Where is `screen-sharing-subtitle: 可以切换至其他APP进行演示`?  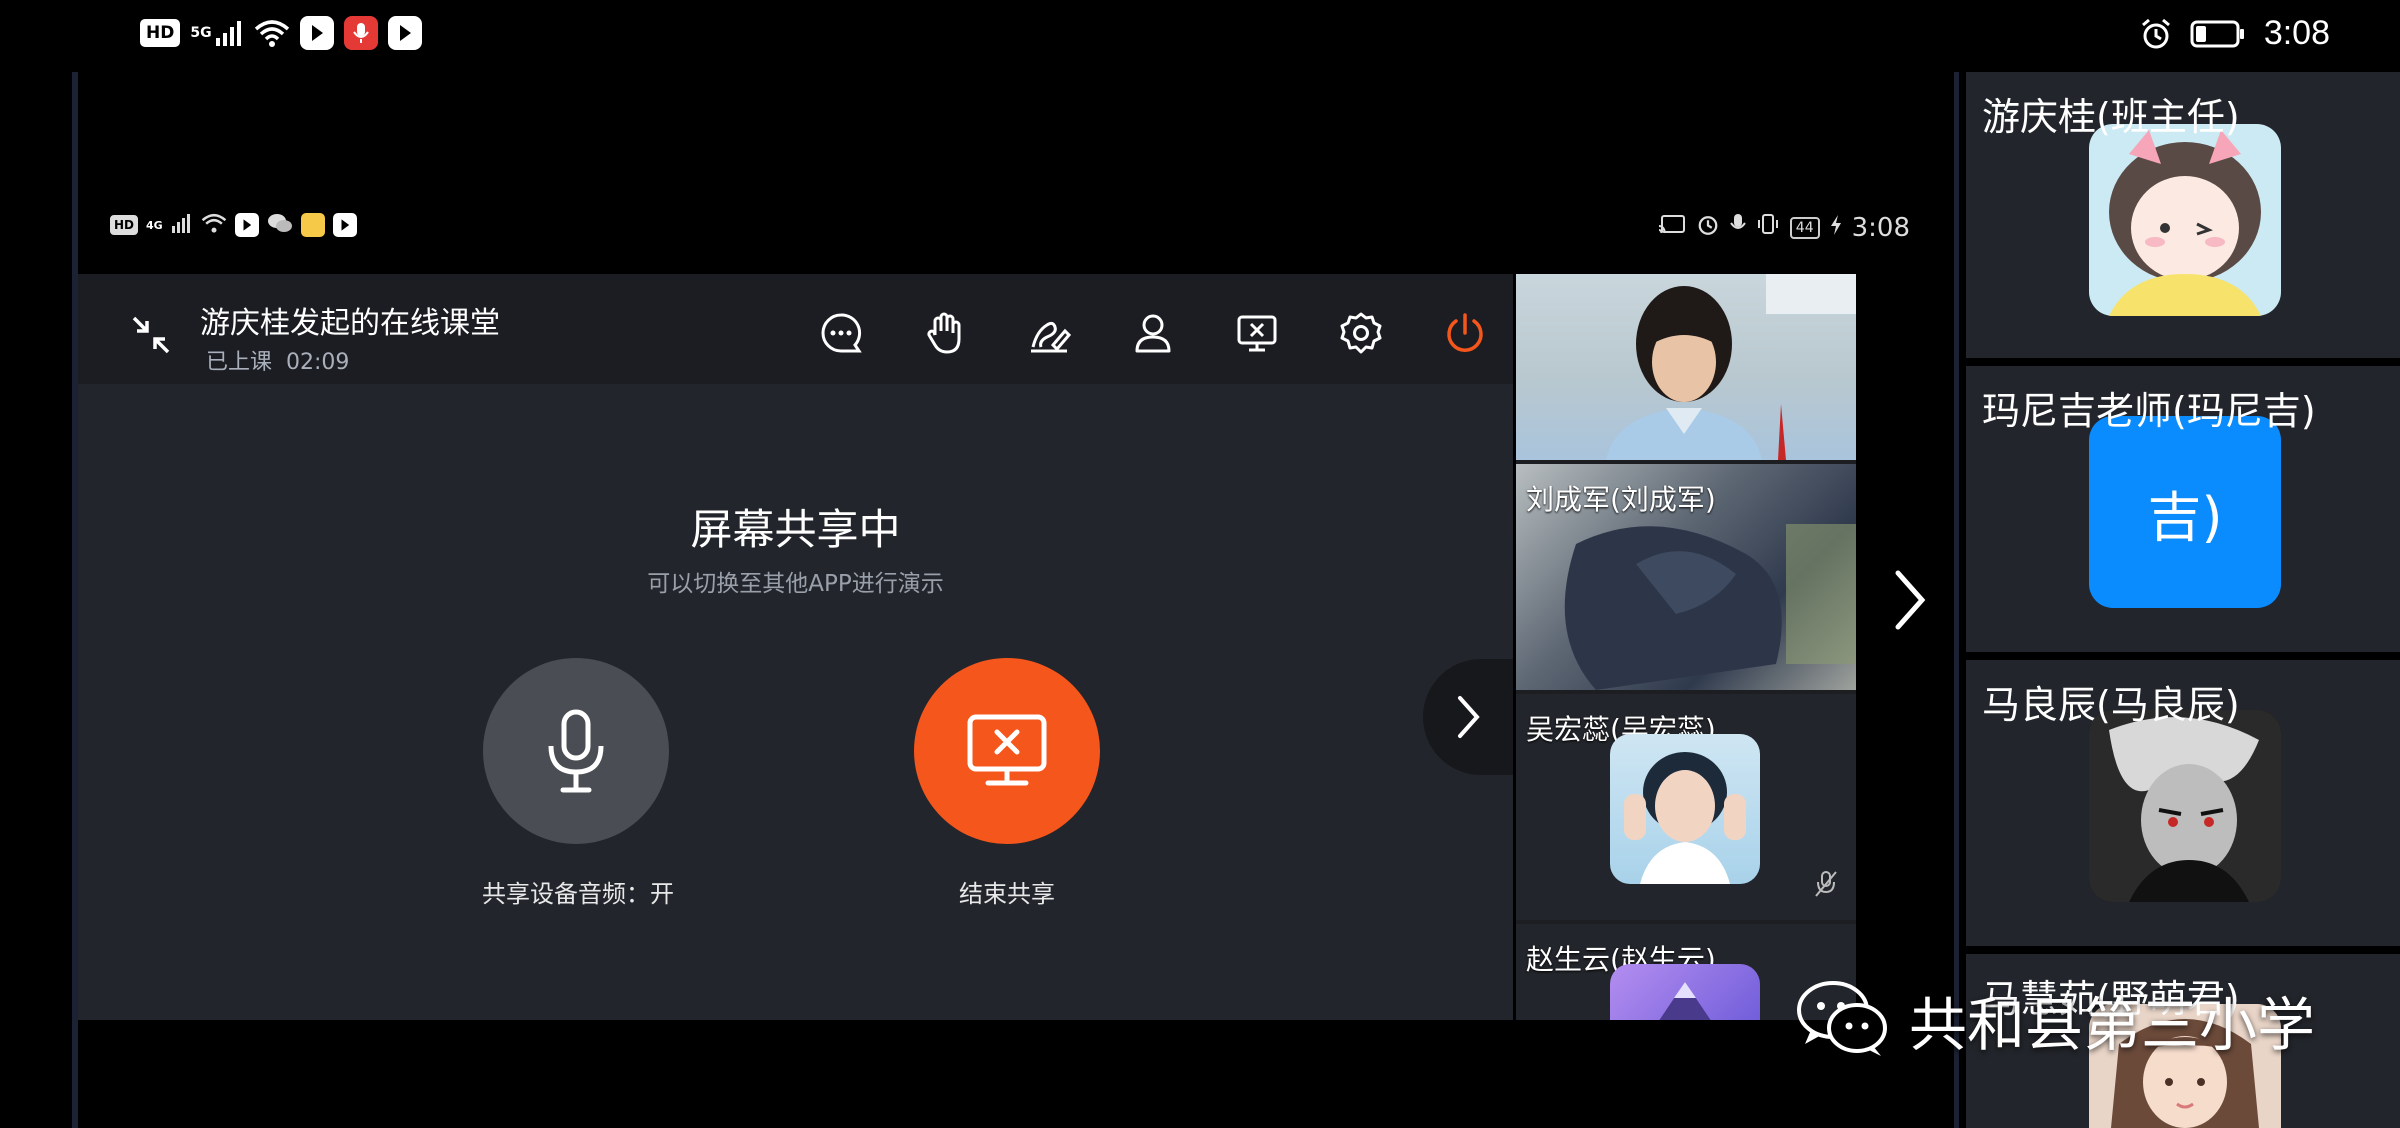 screen-sharing-subtitle: 可以切换至其他APP进行演示 is located at coordinates (795, 584).